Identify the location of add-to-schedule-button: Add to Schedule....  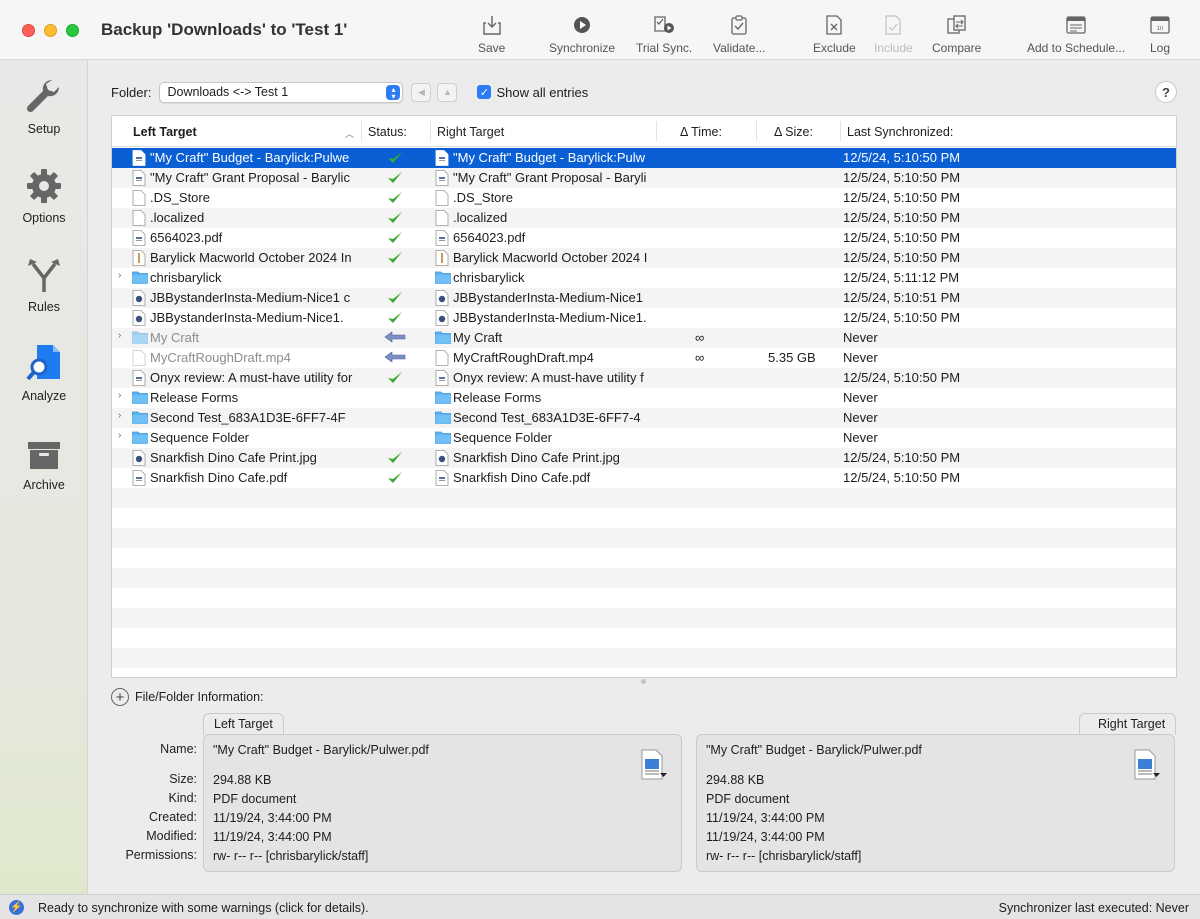
(1076, 36).